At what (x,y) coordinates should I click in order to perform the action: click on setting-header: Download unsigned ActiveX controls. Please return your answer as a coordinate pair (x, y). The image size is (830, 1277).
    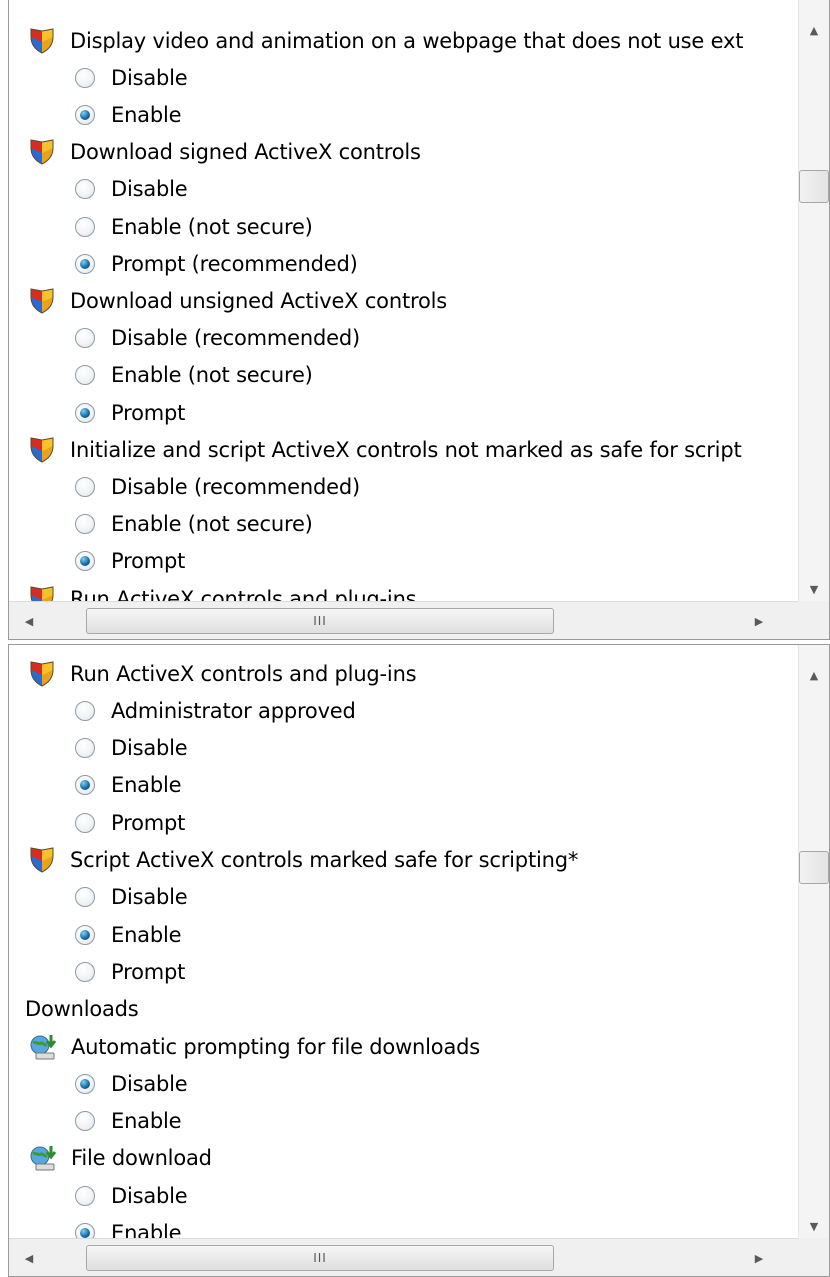
    Looking at the image, I should click on (403, 300).